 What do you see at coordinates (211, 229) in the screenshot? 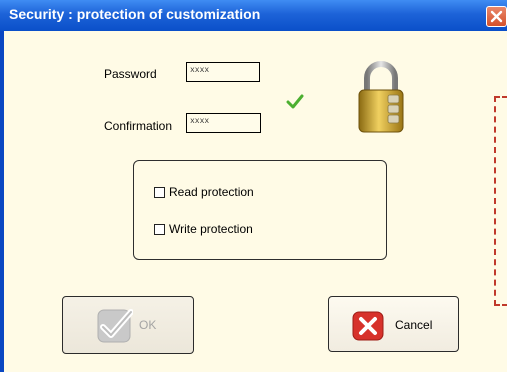
I see `write-protection-label: Write protection` at bounding box center [211, 229].